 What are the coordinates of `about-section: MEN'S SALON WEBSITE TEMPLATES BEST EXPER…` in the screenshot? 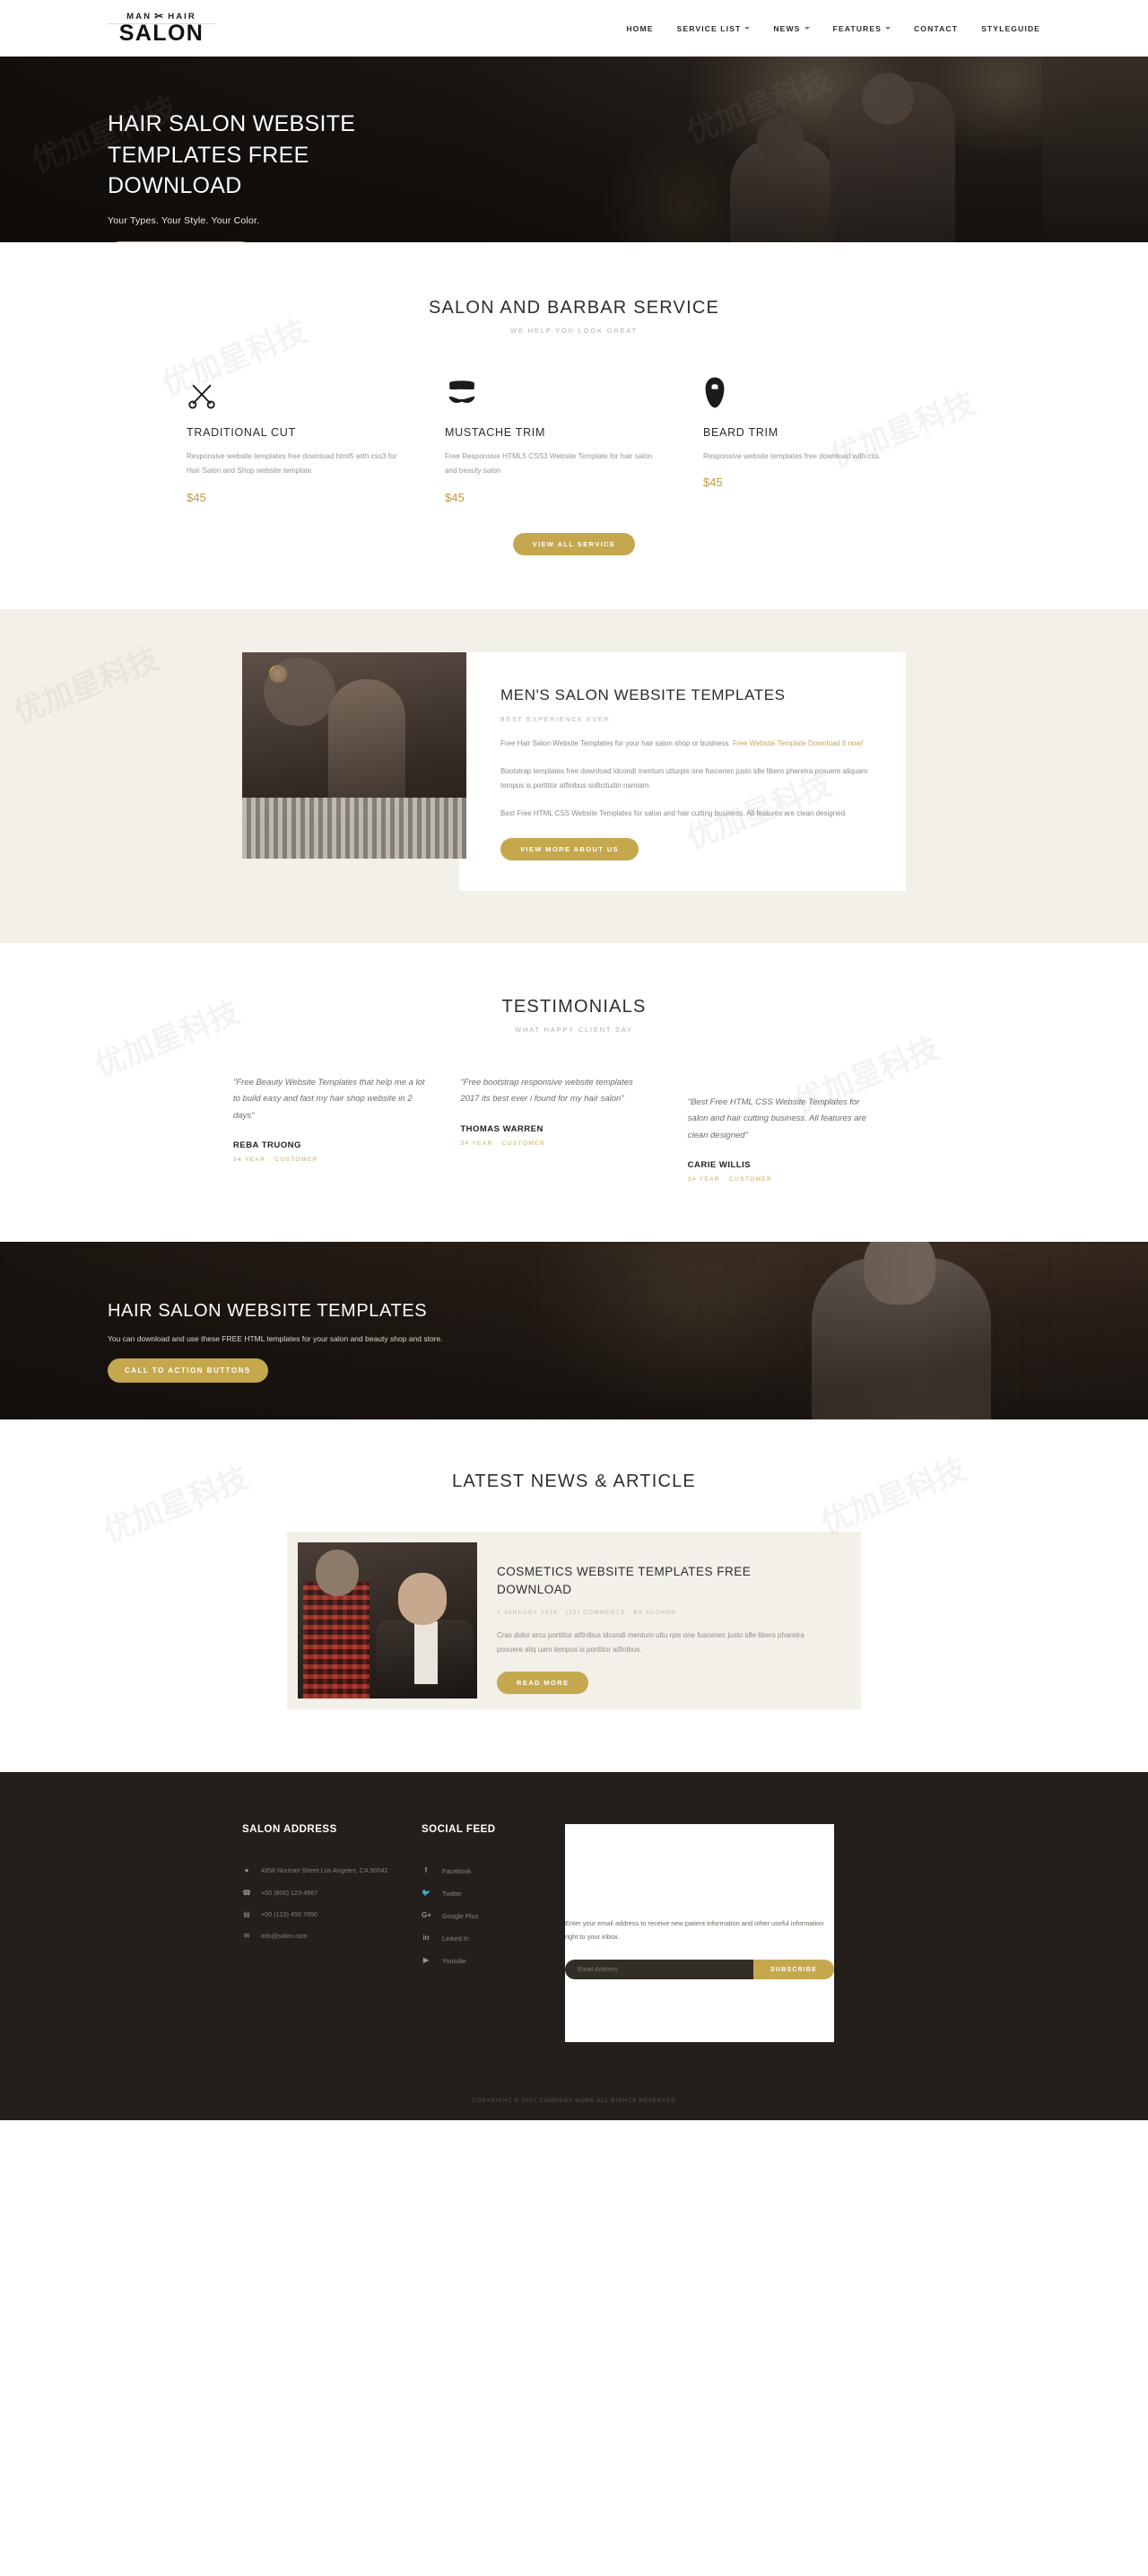 It's located at (574, 776).